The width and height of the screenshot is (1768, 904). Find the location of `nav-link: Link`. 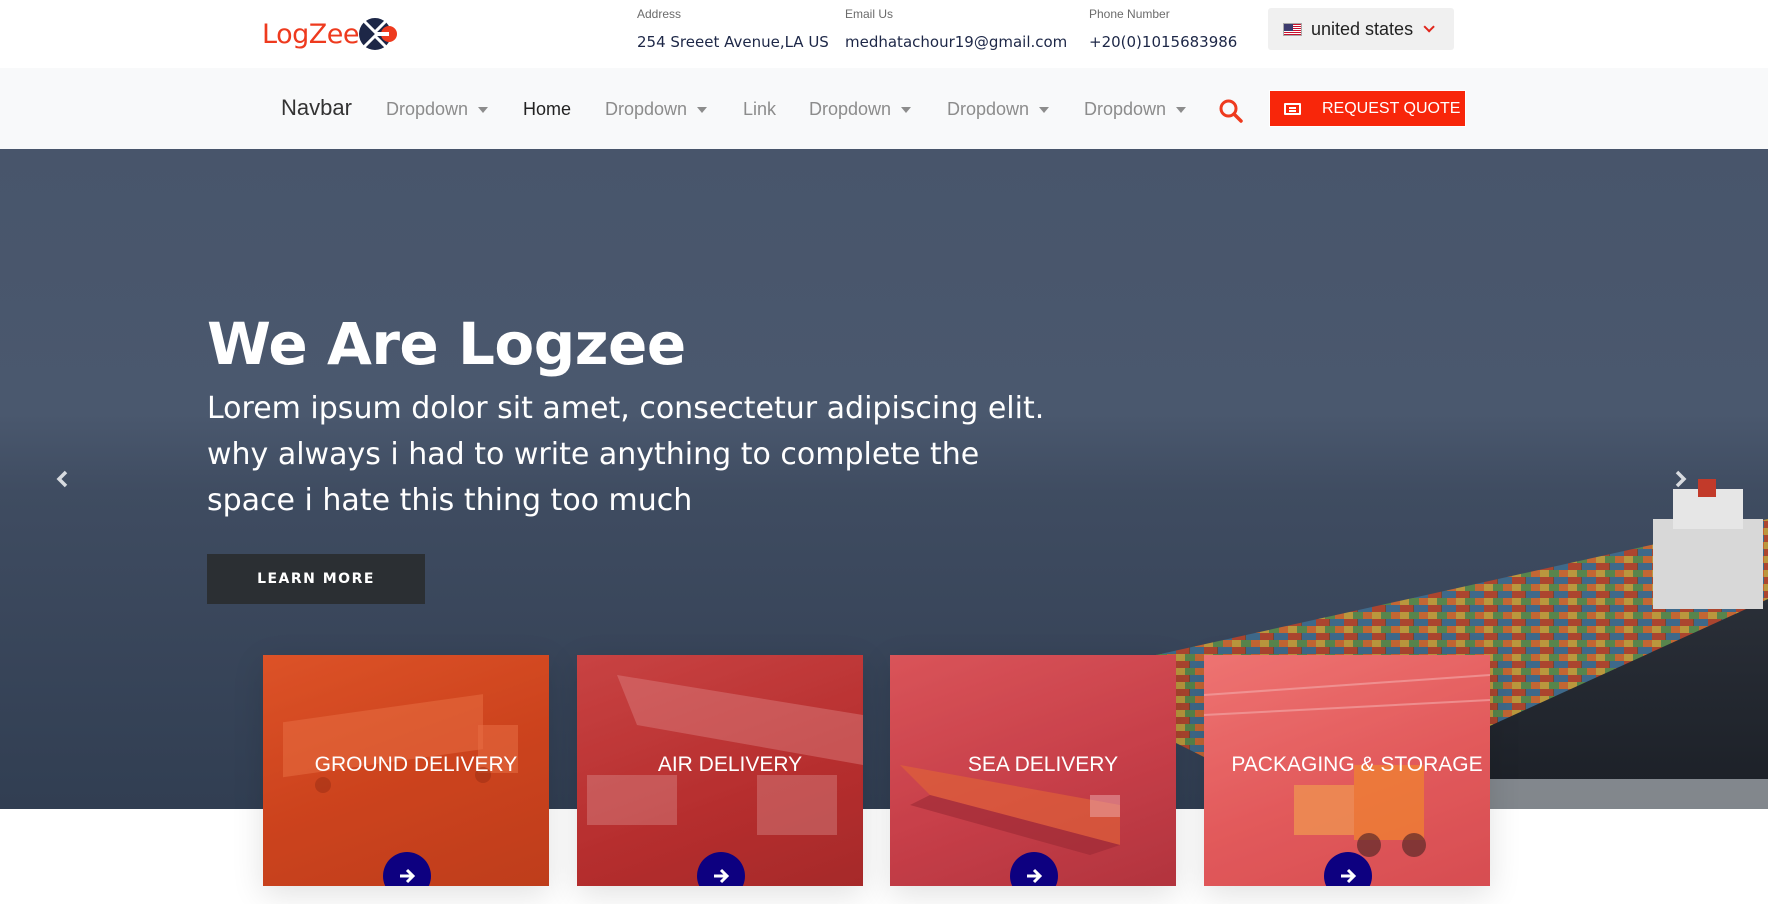

nav-link: Link is located at coordinates (759, 109).